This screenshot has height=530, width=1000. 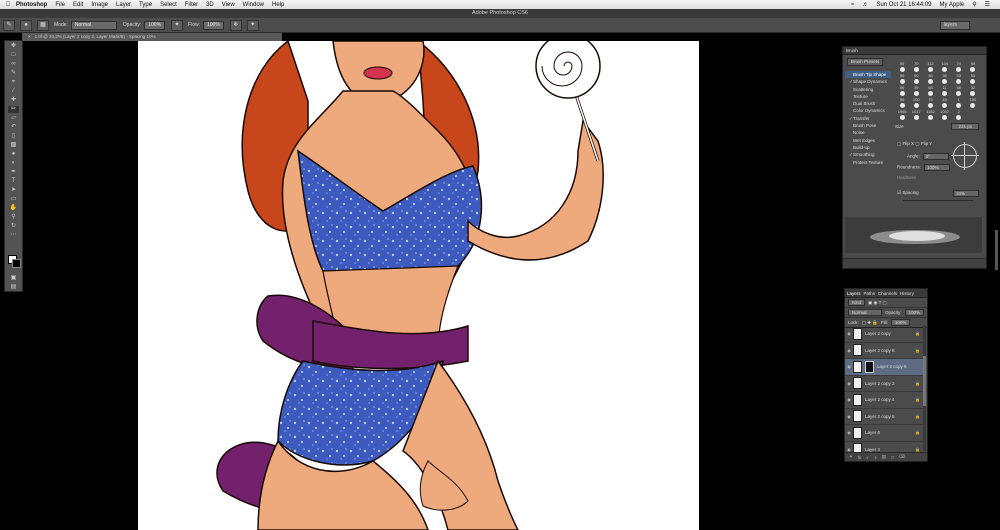 What do you see at coordinates (31, 5) in the screenshot?
I see `menu-app-name: Photoshop` at bounding box center [31, 5].